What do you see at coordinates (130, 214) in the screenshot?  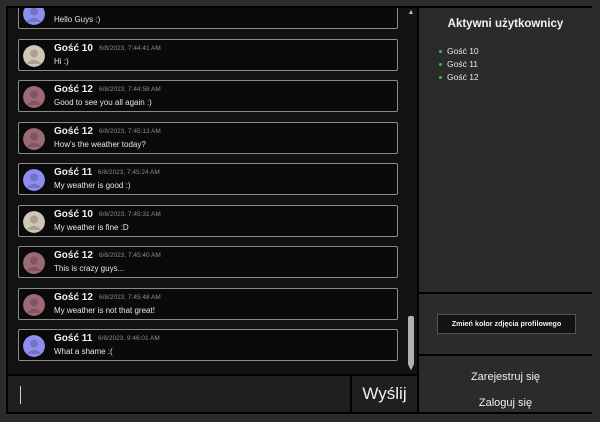 I see `message-timestamp: 6/8/2023, 7:45:31 AM` at bounding box center [130, 214].